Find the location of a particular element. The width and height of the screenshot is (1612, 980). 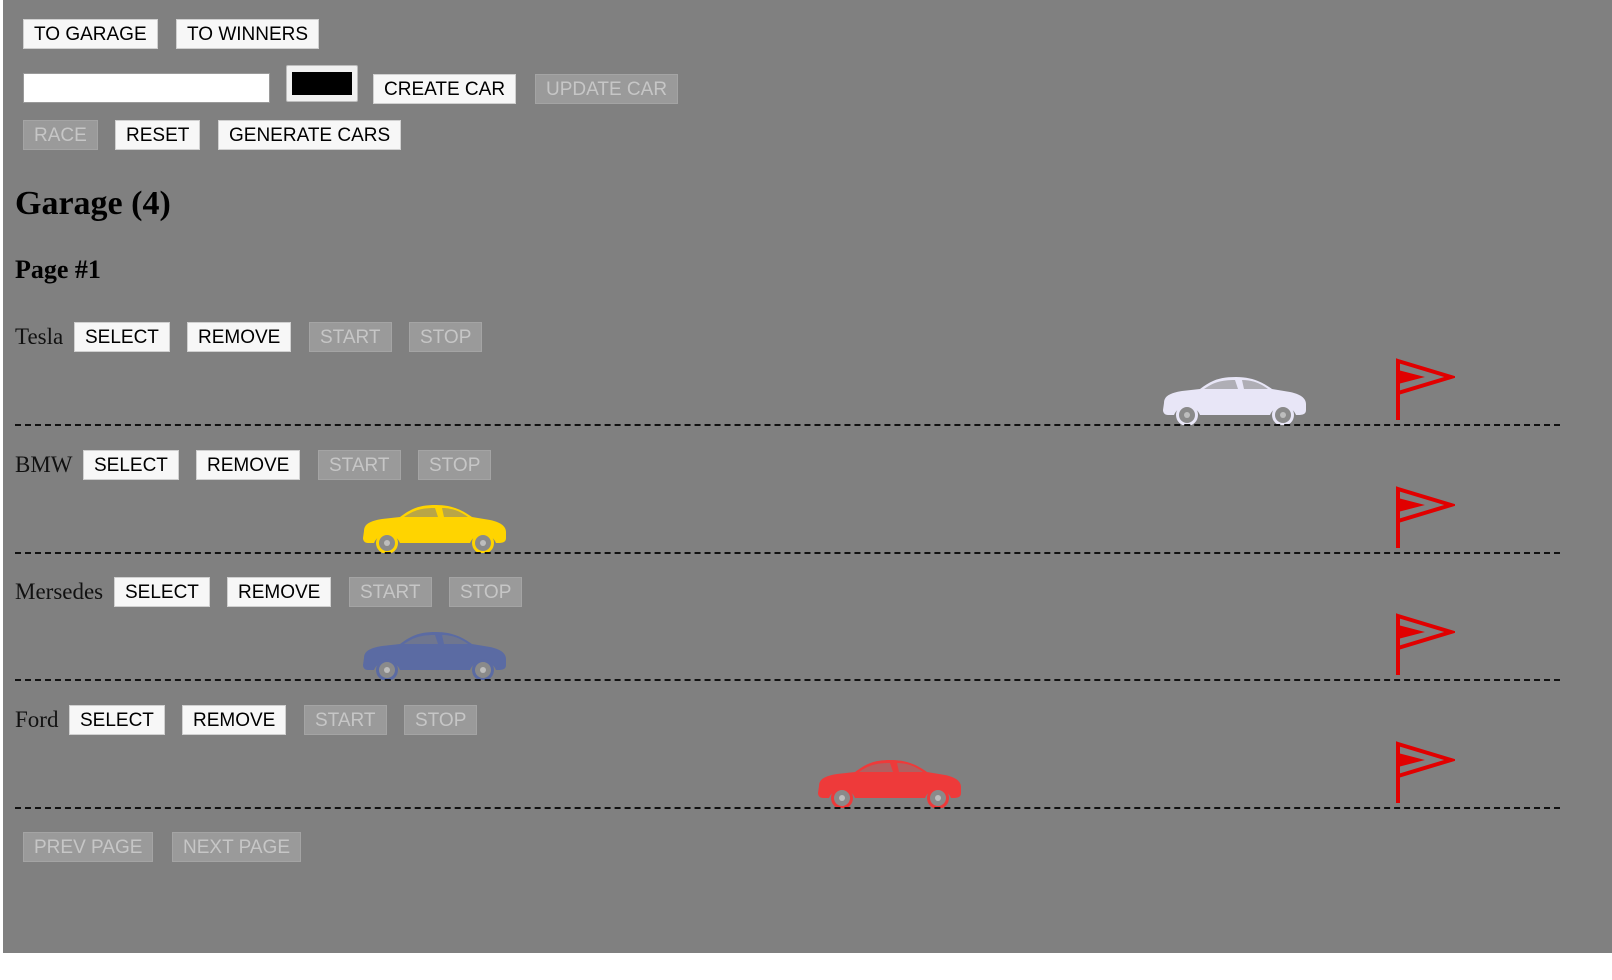

generate-cars-button: GENERATE CARS is located at coordinates (310, 135).